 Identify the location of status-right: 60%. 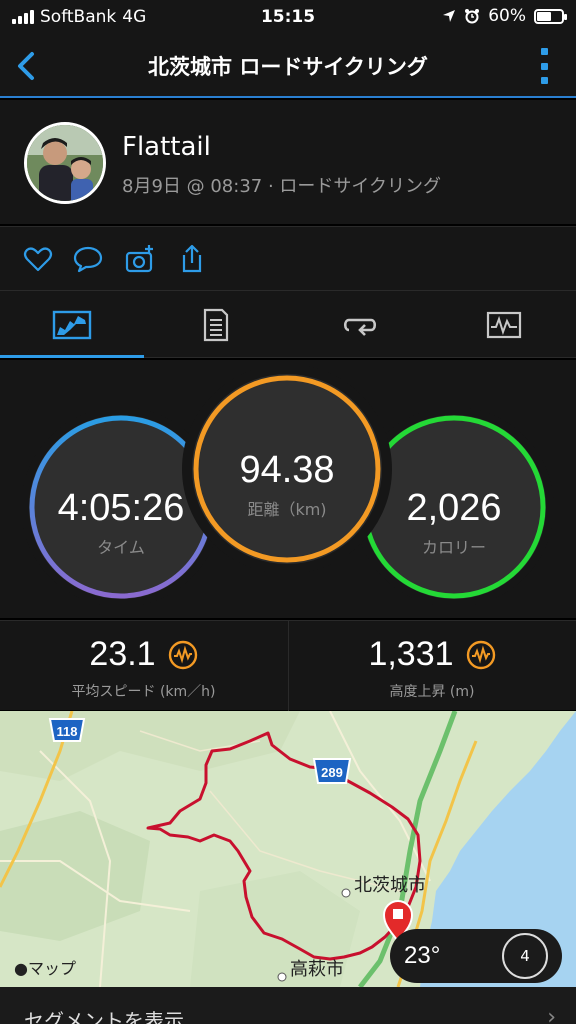
(504, 16).